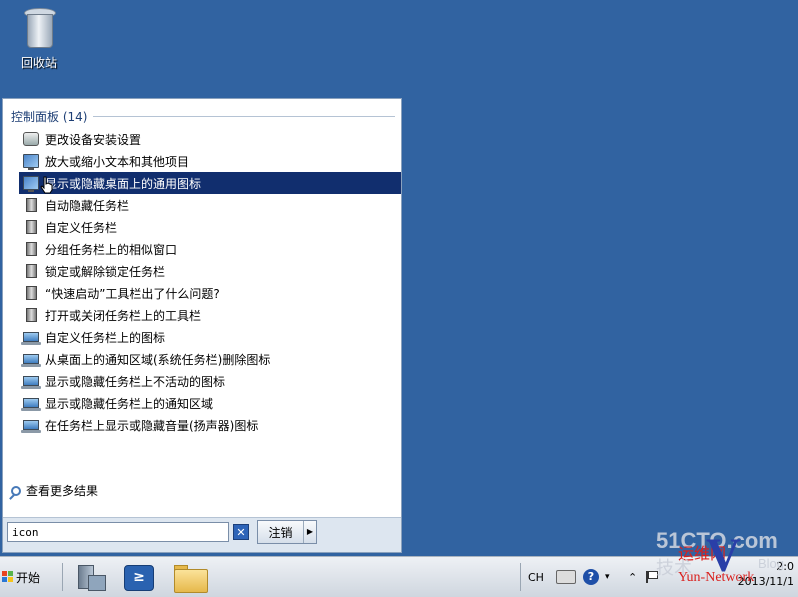 Image resolution: width=798 pixels, height=597 pixels. I want to click on recycle-bin-icon, so click(39, 27).